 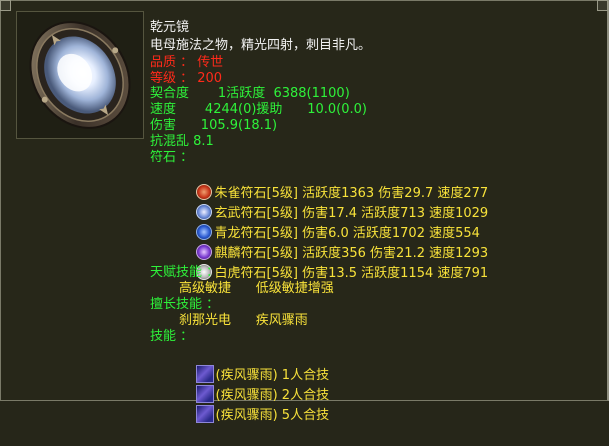 What do you see at coordinates (256, 288) in the screenshot?
I see `talent-skills-list: 高级敏捷 低级敏捷增强` at bounding box center [256, 288].